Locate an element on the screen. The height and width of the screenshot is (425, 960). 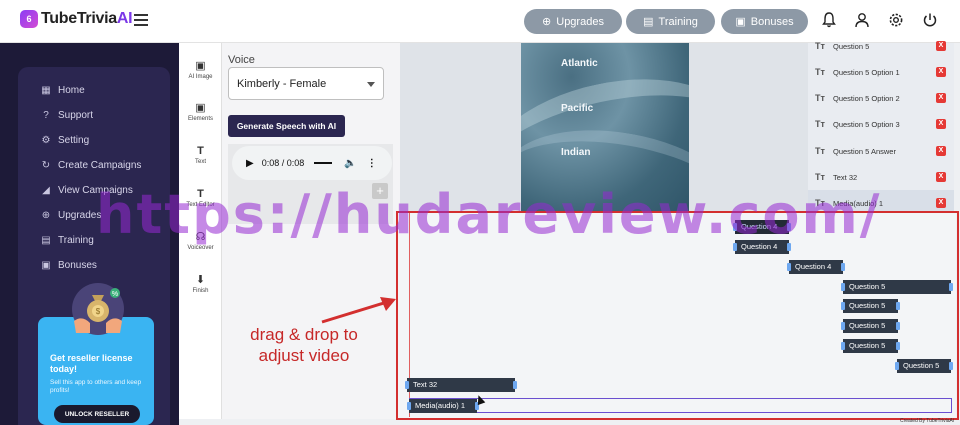
preview-option-1: Atlantic is located at coordinates (579, 63).